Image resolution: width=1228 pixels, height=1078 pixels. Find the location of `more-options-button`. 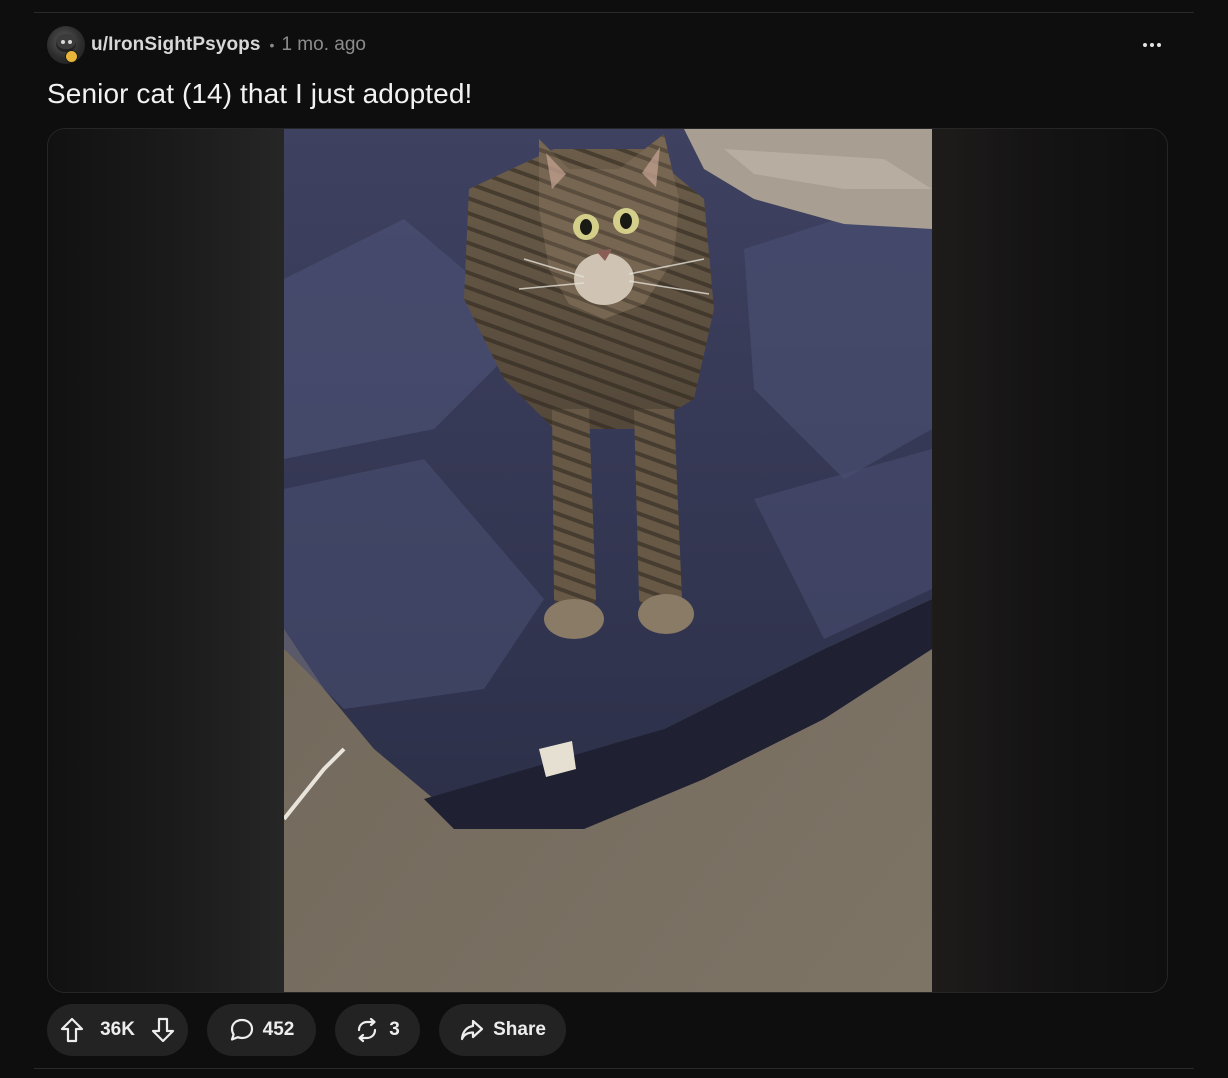

more-options-button is located at coordinates (1152, 45).